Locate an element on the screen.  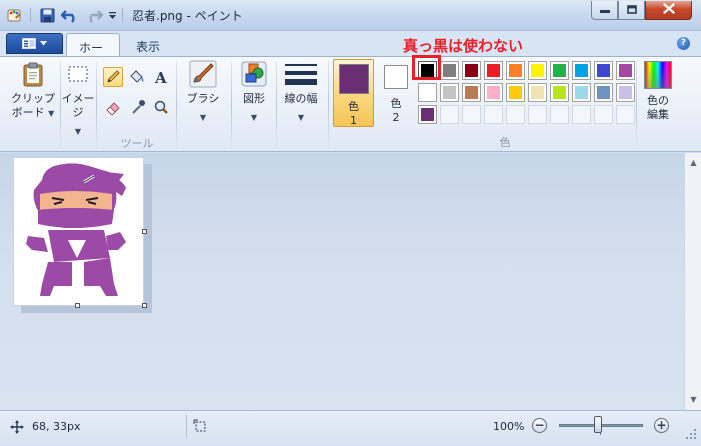
eraser-tool is located at coordinates (113, 107).